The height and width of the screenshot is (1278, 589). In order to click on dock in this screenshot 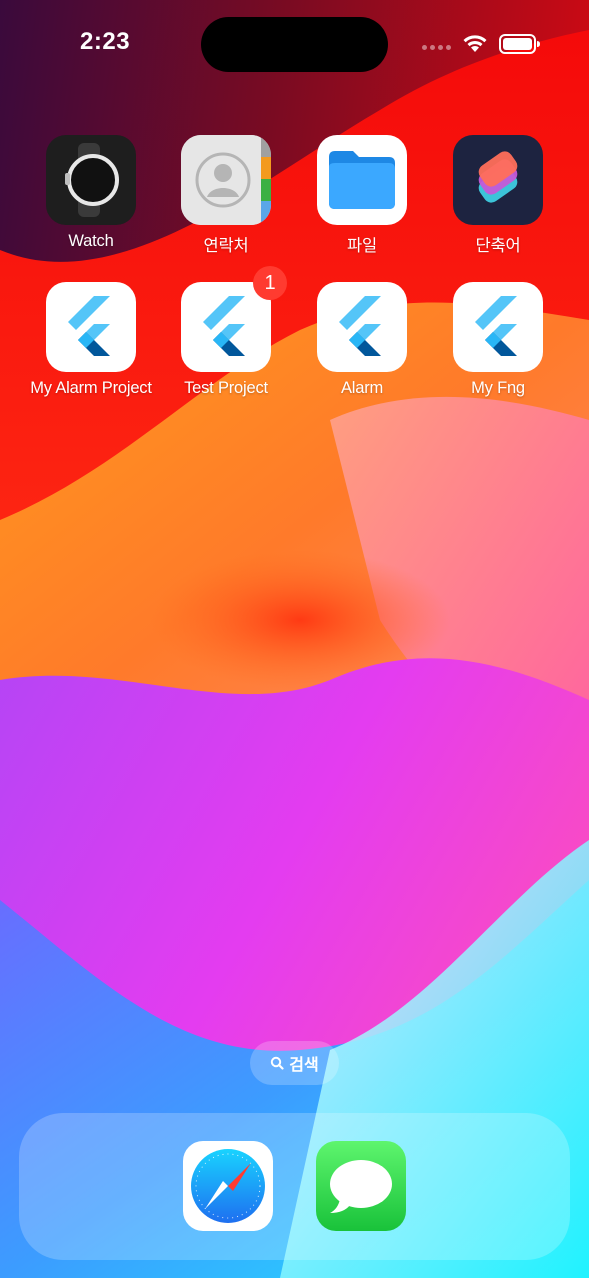, I will do `click(294, 1186)`.